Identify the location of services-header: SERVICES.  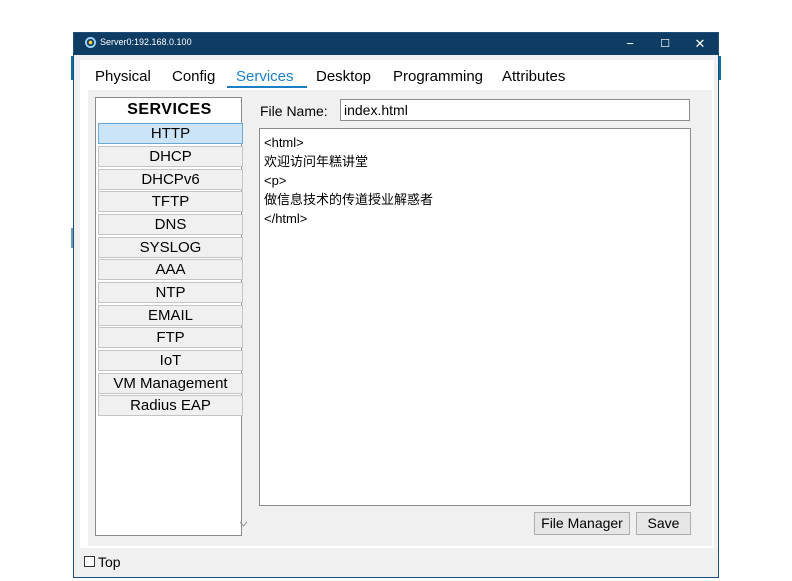
(169, 109).